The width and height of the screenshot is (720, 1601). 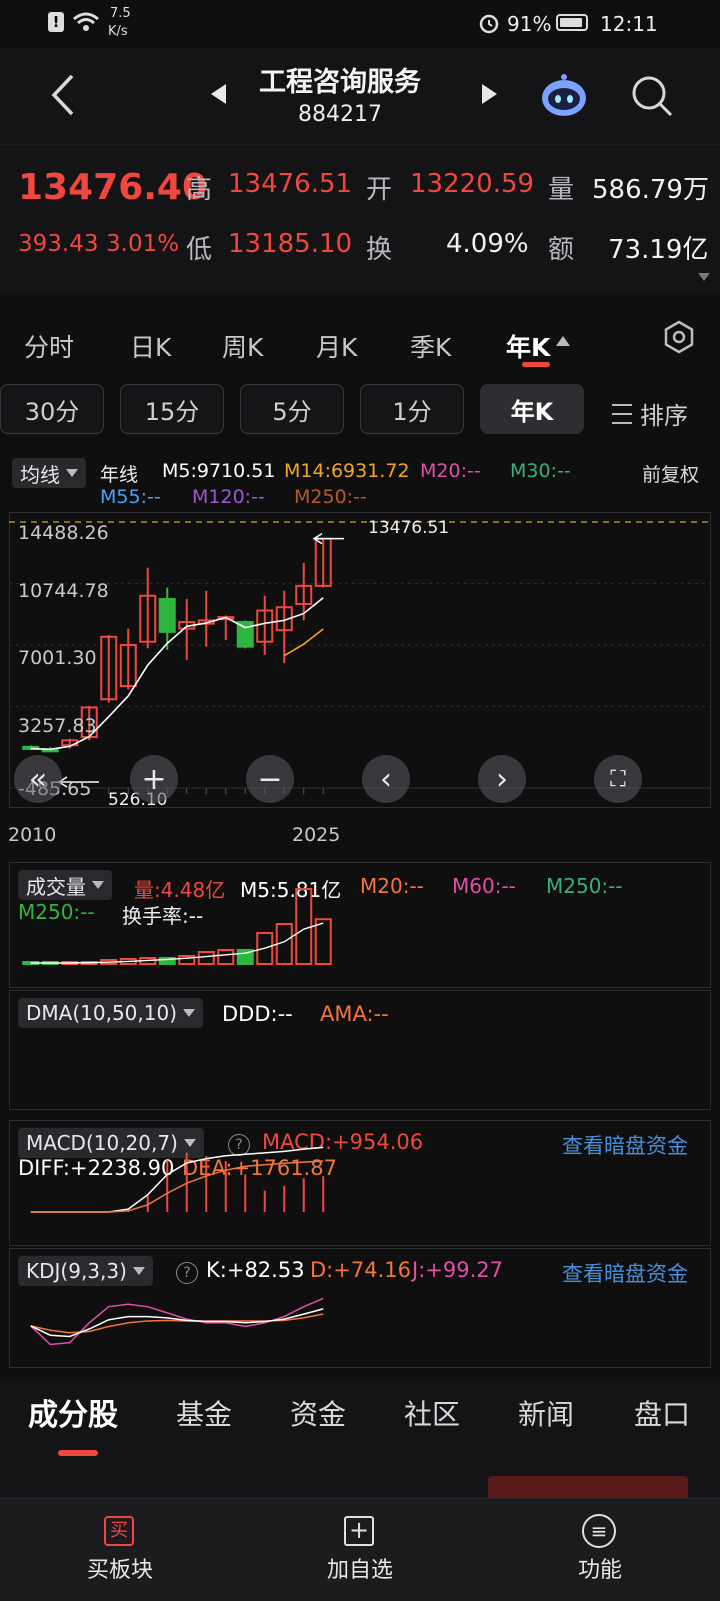 I want to click on y-label-max: 14488.26, so click(x=63, y=533).